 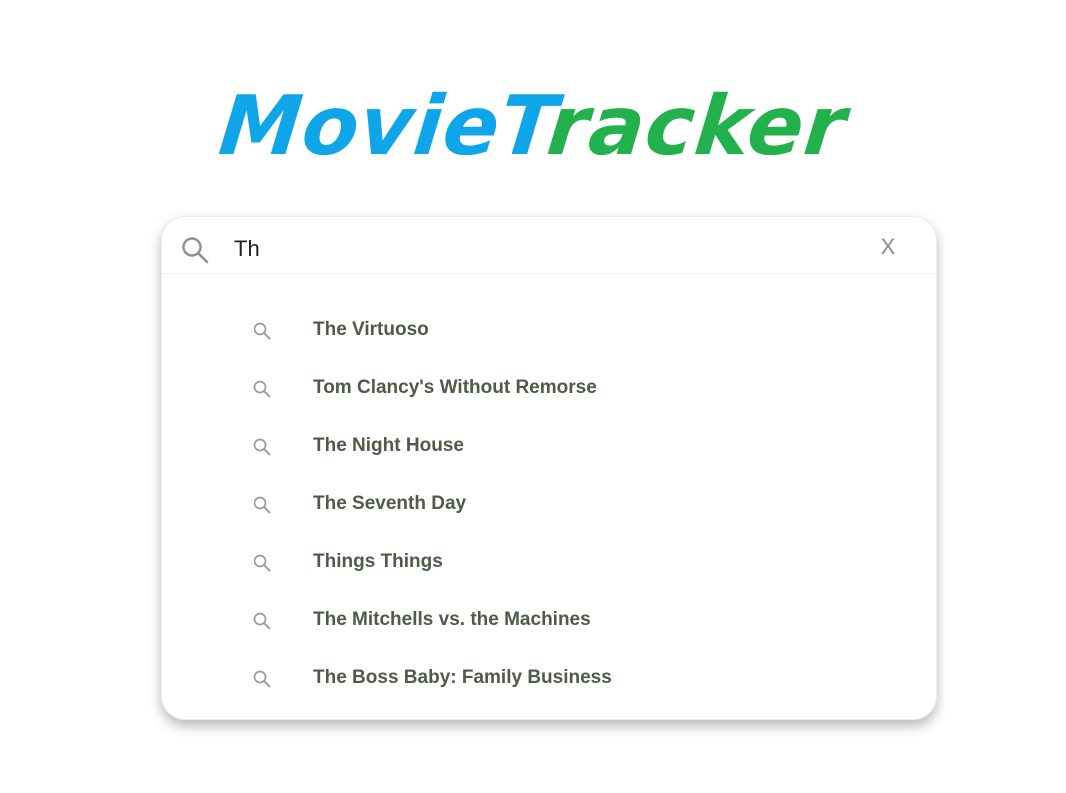 What do you see at coordinates (378, 561) in the screenshot?
I see `suggestion-label: Things Things` at bounding box center [378, 561].